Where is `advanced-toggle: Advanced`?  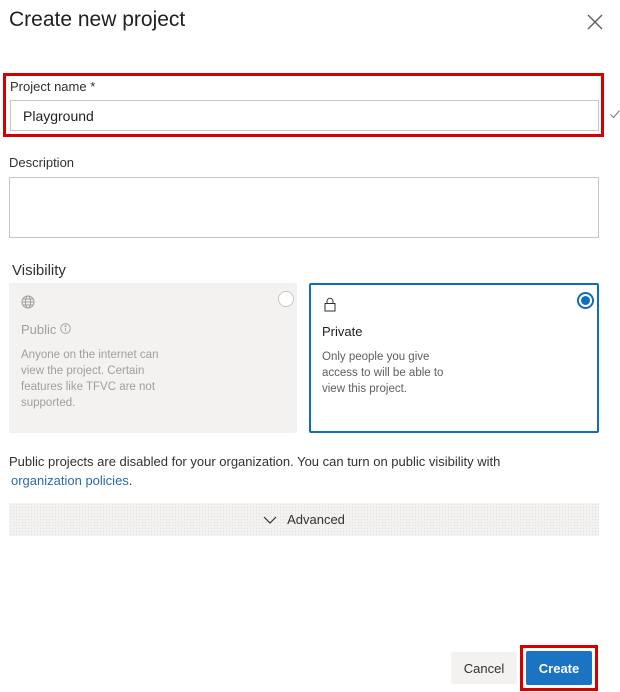
advanced-toggle: Advanced is located at coordinates (304, 519).